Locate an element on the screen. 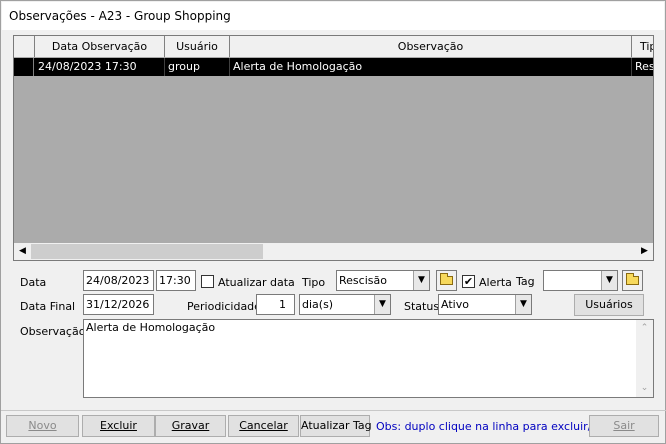 This screenshot has height=444, width=666. tag-select: ▼ is located at coordinates (580, 280).